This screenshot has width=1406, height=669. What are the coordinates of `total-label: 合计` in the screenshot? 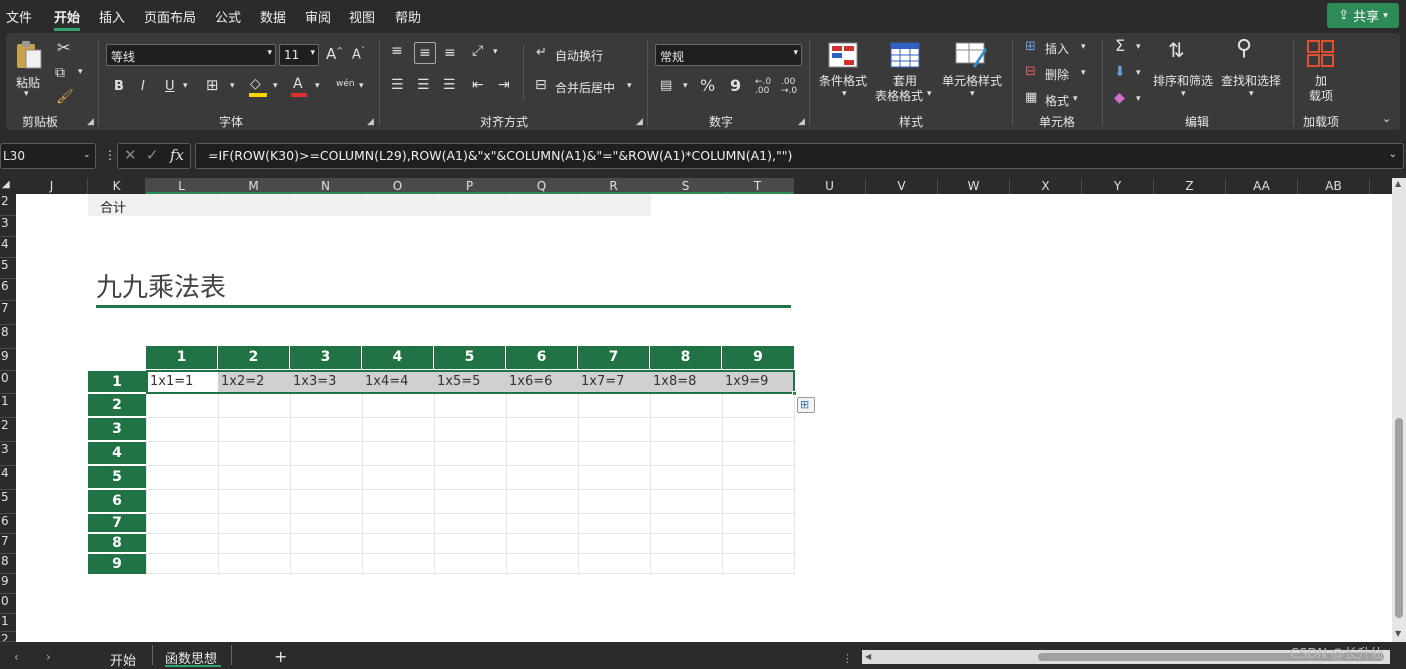 It's located at (113, 206).